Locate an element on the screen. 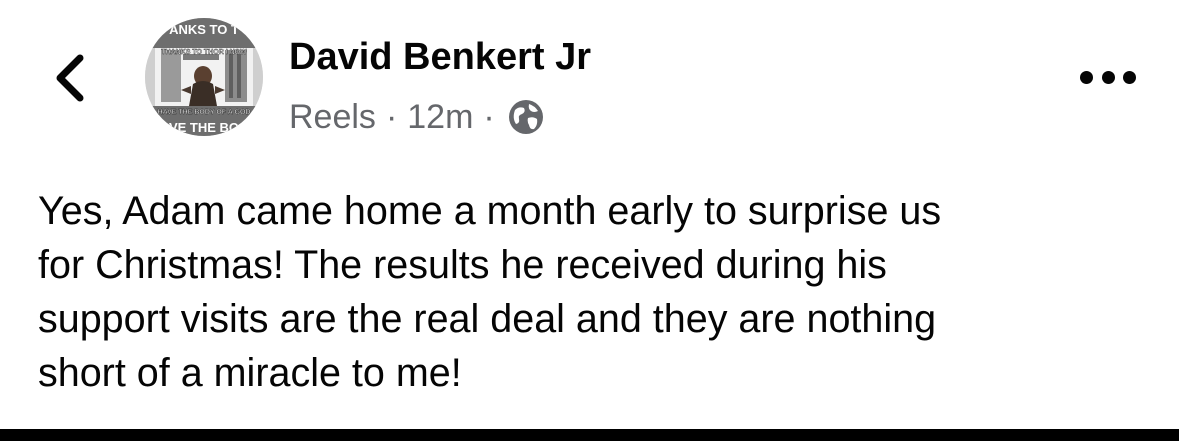 The image size is (1179, 441). post-source-link: Reels is located at coordinates (332, 117).